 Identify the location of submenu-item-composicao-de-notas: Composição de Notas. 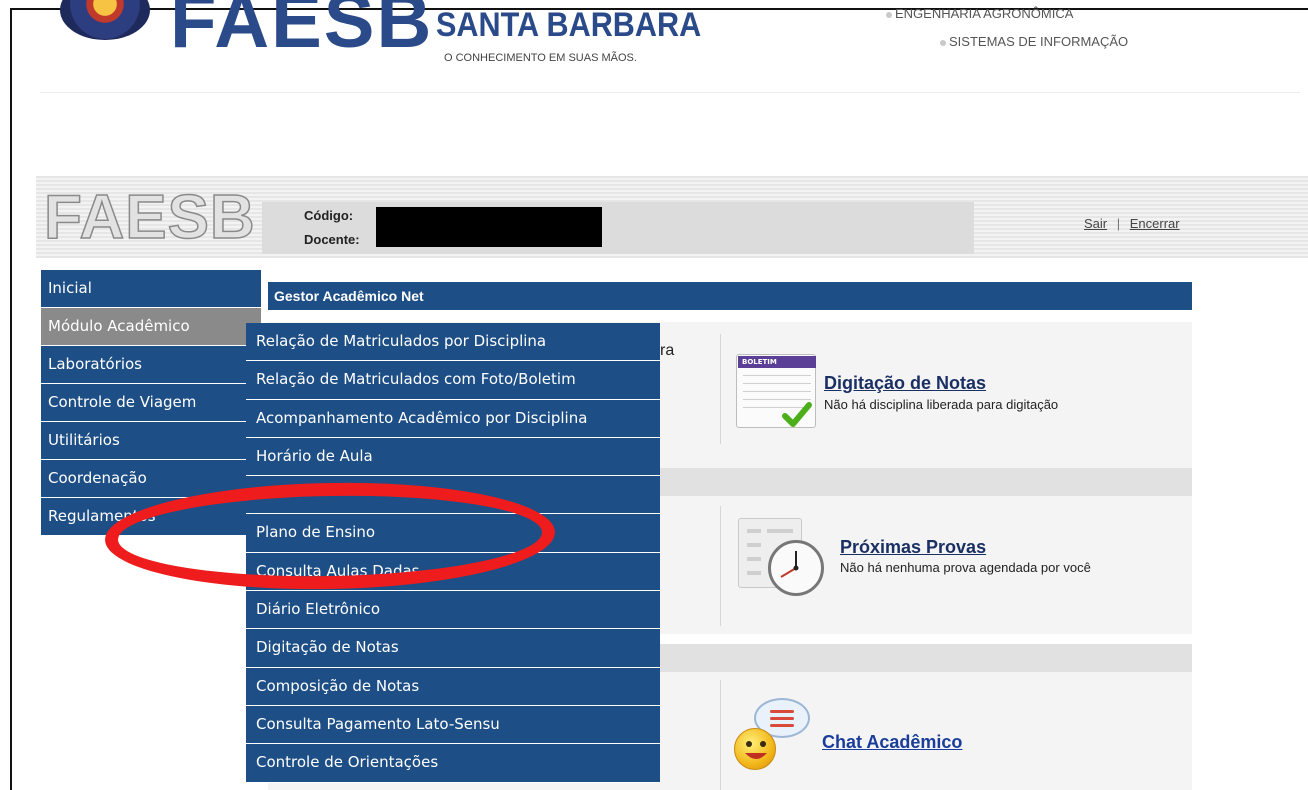
(453, 686).